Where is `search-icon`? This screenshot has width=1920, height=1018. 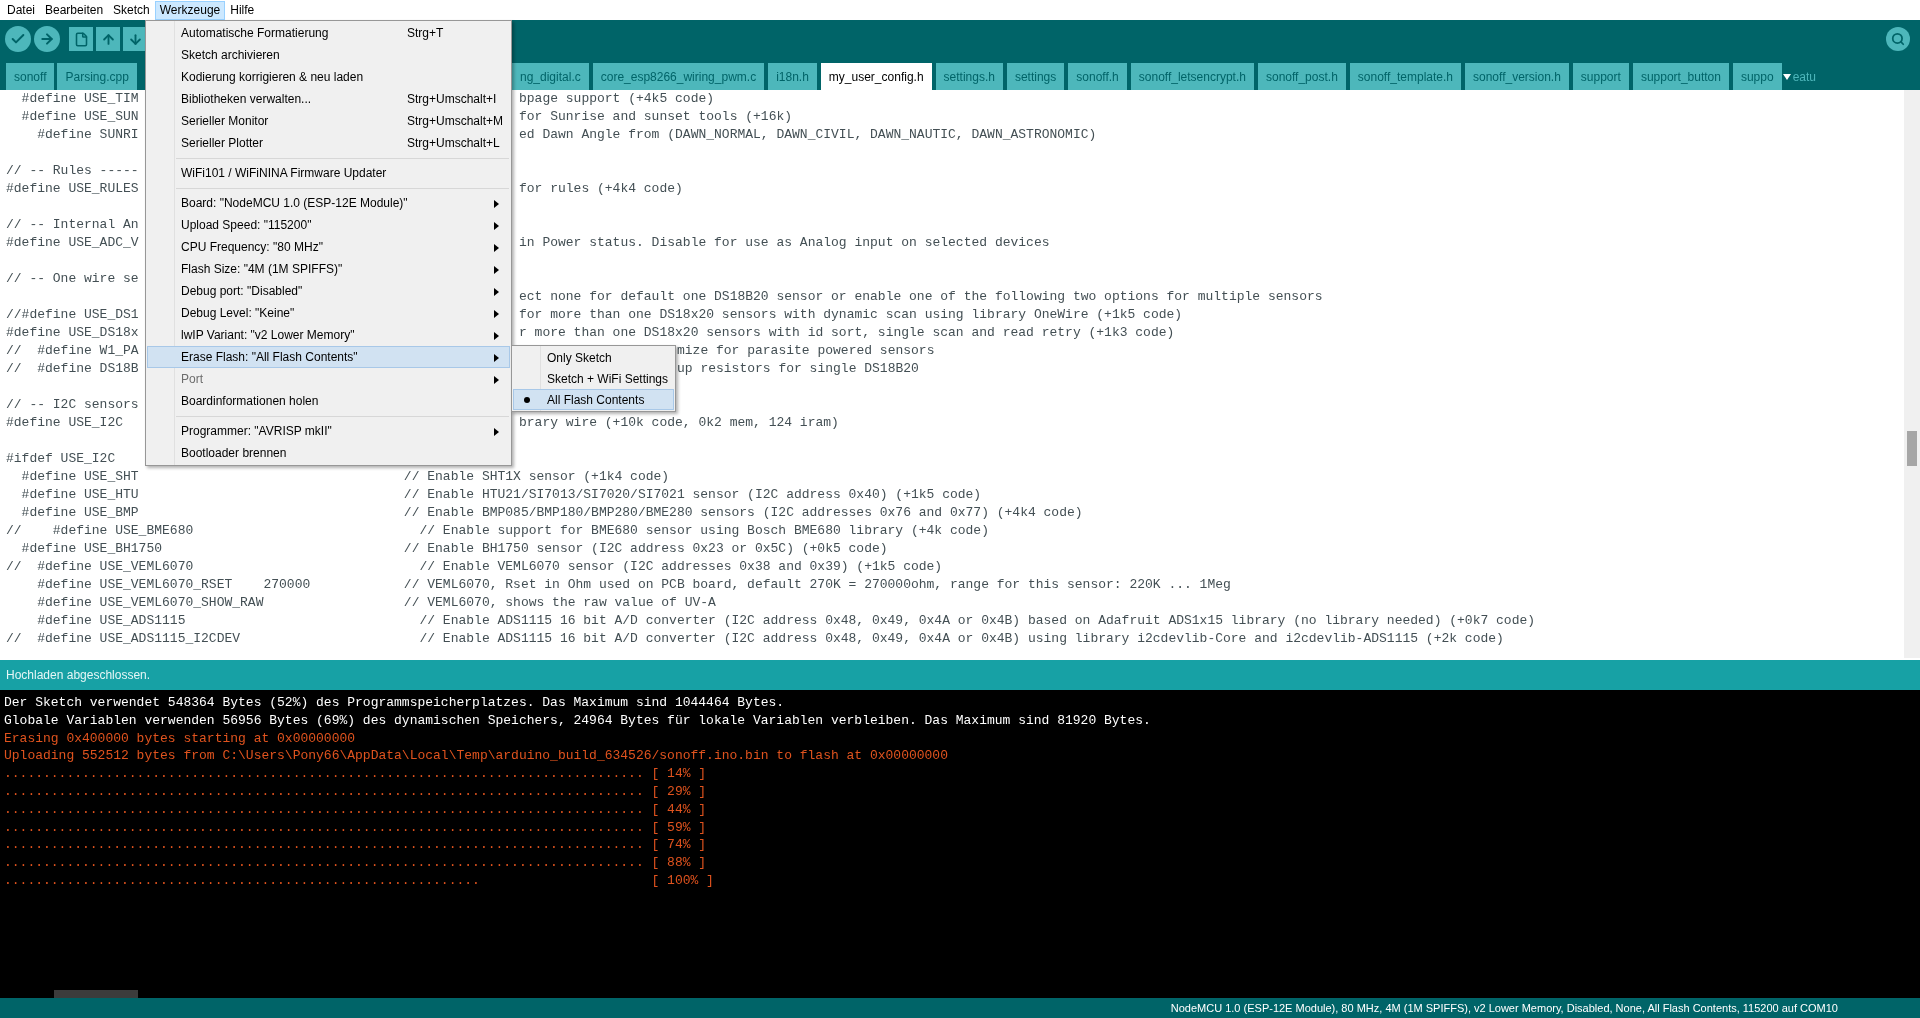 search-icon is located at coordinates (1898, 39).